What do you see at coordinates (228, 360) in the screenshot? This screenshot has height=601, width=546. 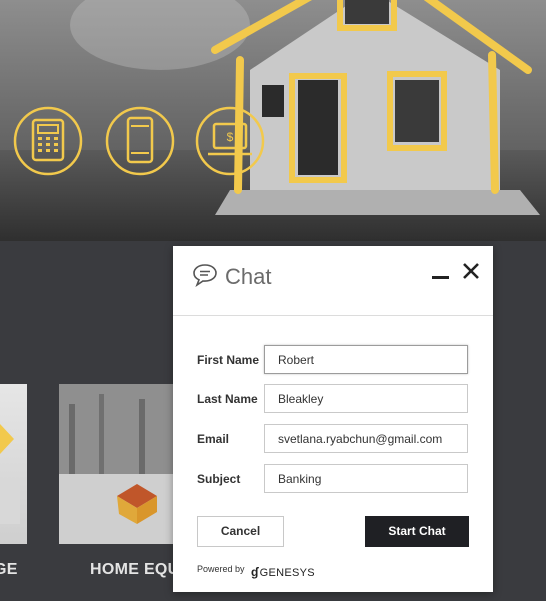 I see `first-name-label: First Name` at bounding box center [228, 360].